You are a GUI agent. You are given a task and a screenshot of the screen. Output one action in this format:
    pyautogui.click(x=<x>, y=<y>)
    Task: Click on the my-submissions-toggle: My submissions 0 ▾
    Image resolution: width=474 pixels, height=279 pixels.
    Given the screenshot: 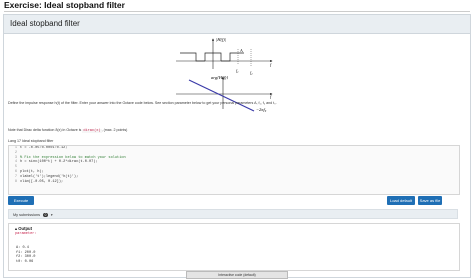 What is the action you would take?
    pyautogui.click(x=233, y=214)
    